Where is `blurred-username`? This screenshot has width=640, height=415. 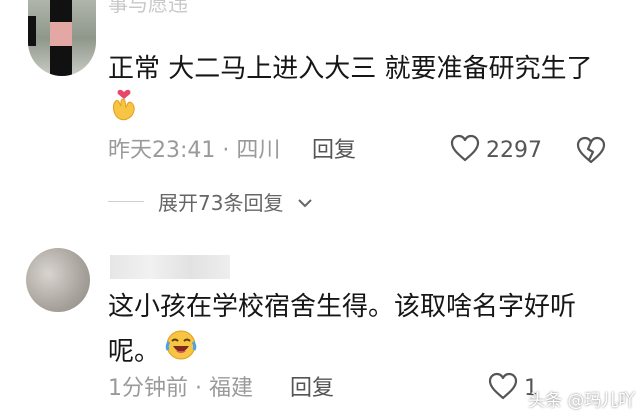 blurred-username is located at coordinates (170, 267).